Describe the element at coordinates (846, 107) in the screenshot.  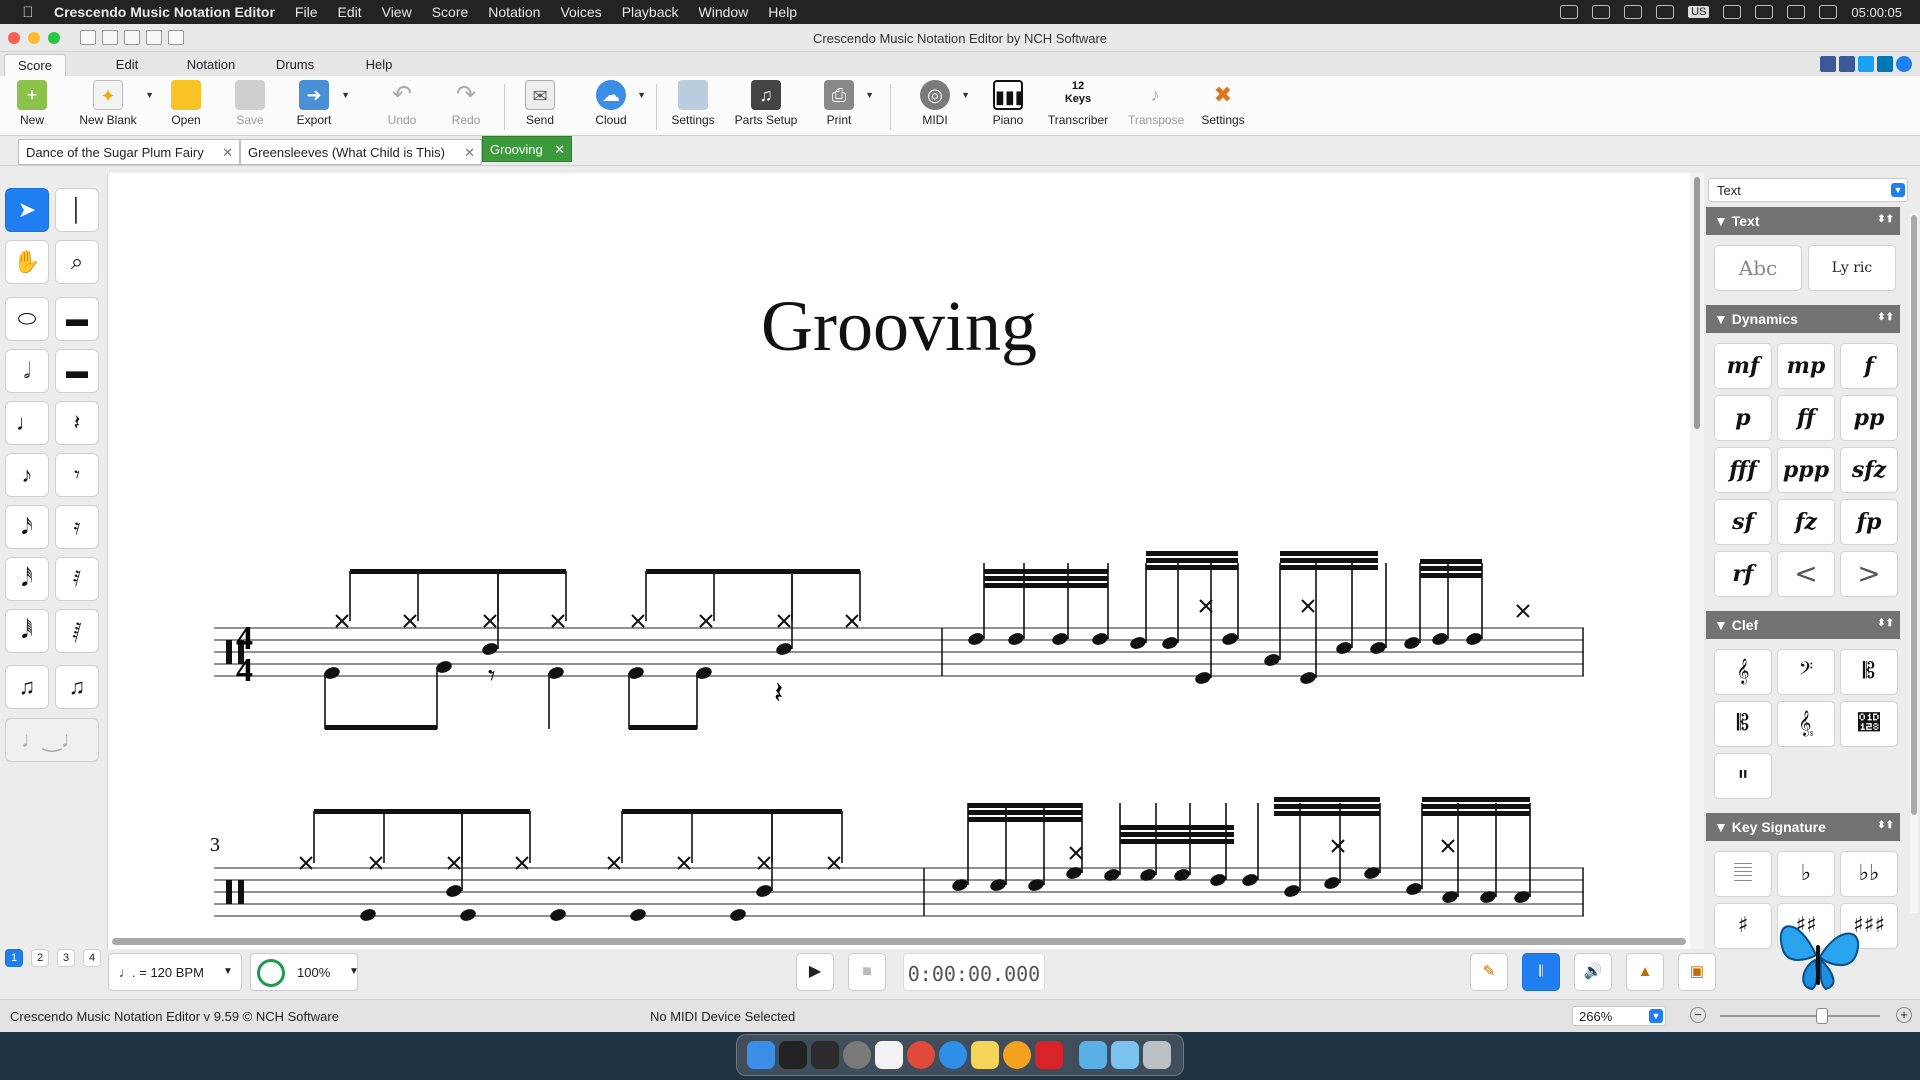
I see `print-button: ⎙ Print ▼` at that location.